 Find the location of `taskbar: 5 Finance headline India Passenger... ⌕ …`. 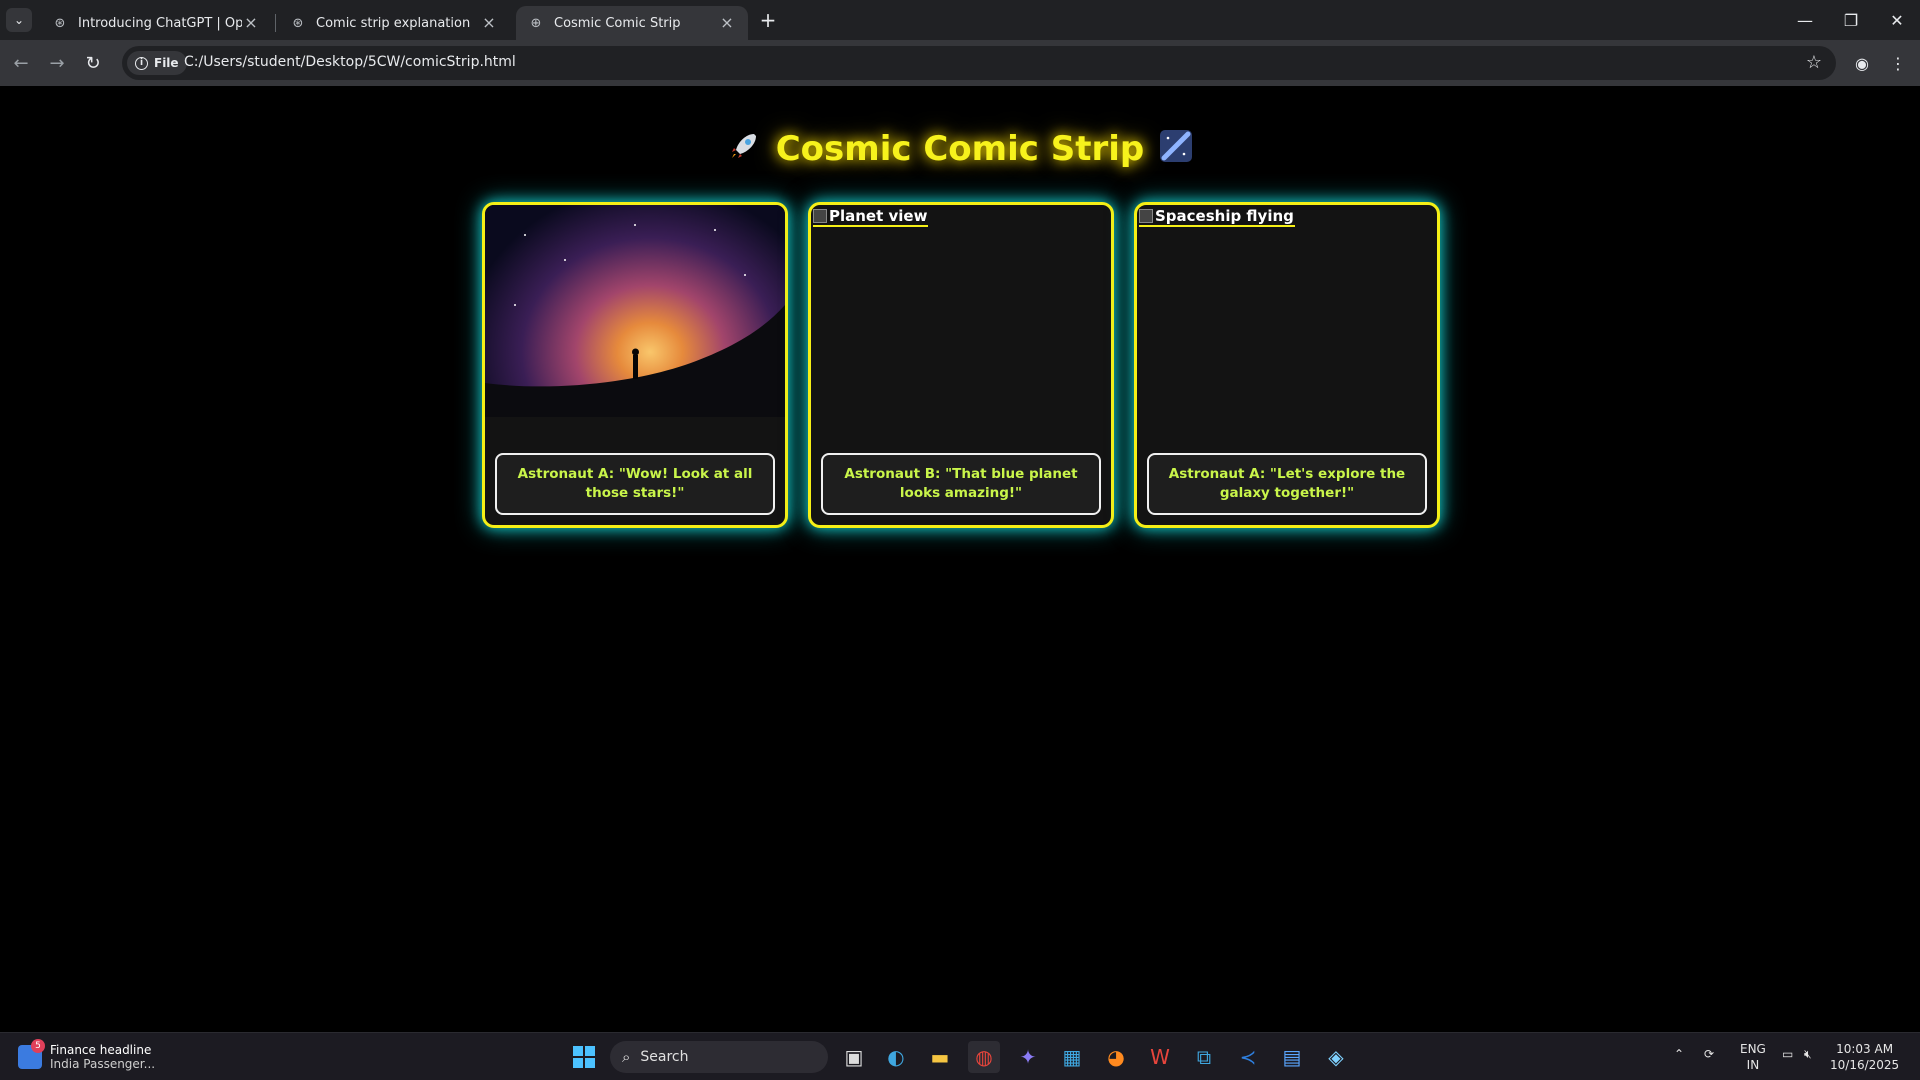

taskbar: 5 Finance headline India Passenger... ⌕ … is located at coordinates (960, 1056).